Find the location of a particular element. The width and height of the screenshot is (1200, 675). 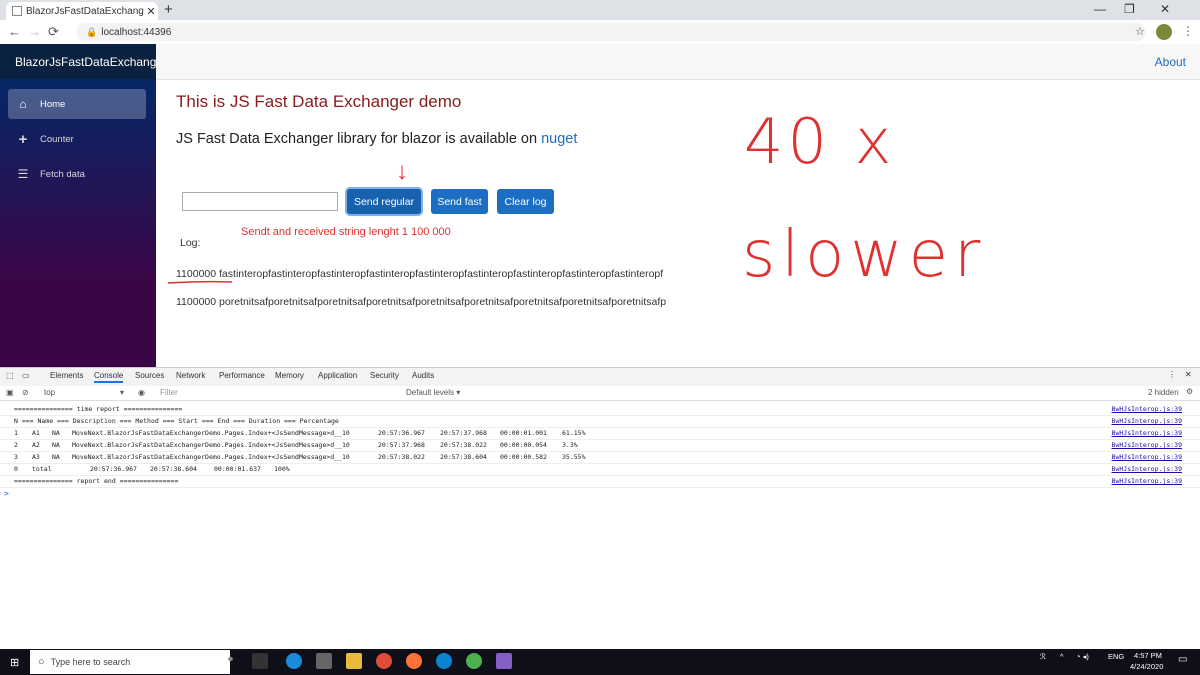

console-cell: 00:00:01.001 is located at coordinates (523, 433).